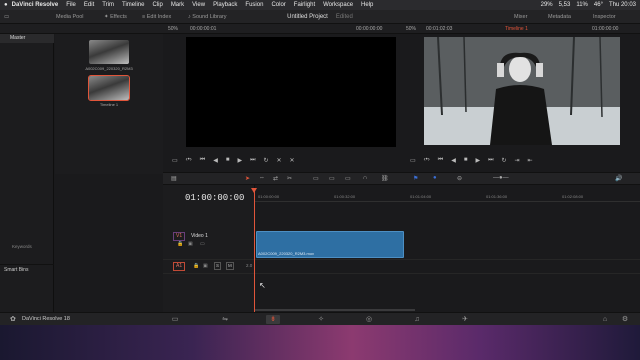 The image size is (640, 360). I want to click on cut-page-icon: ⇋, so click(225, 319).